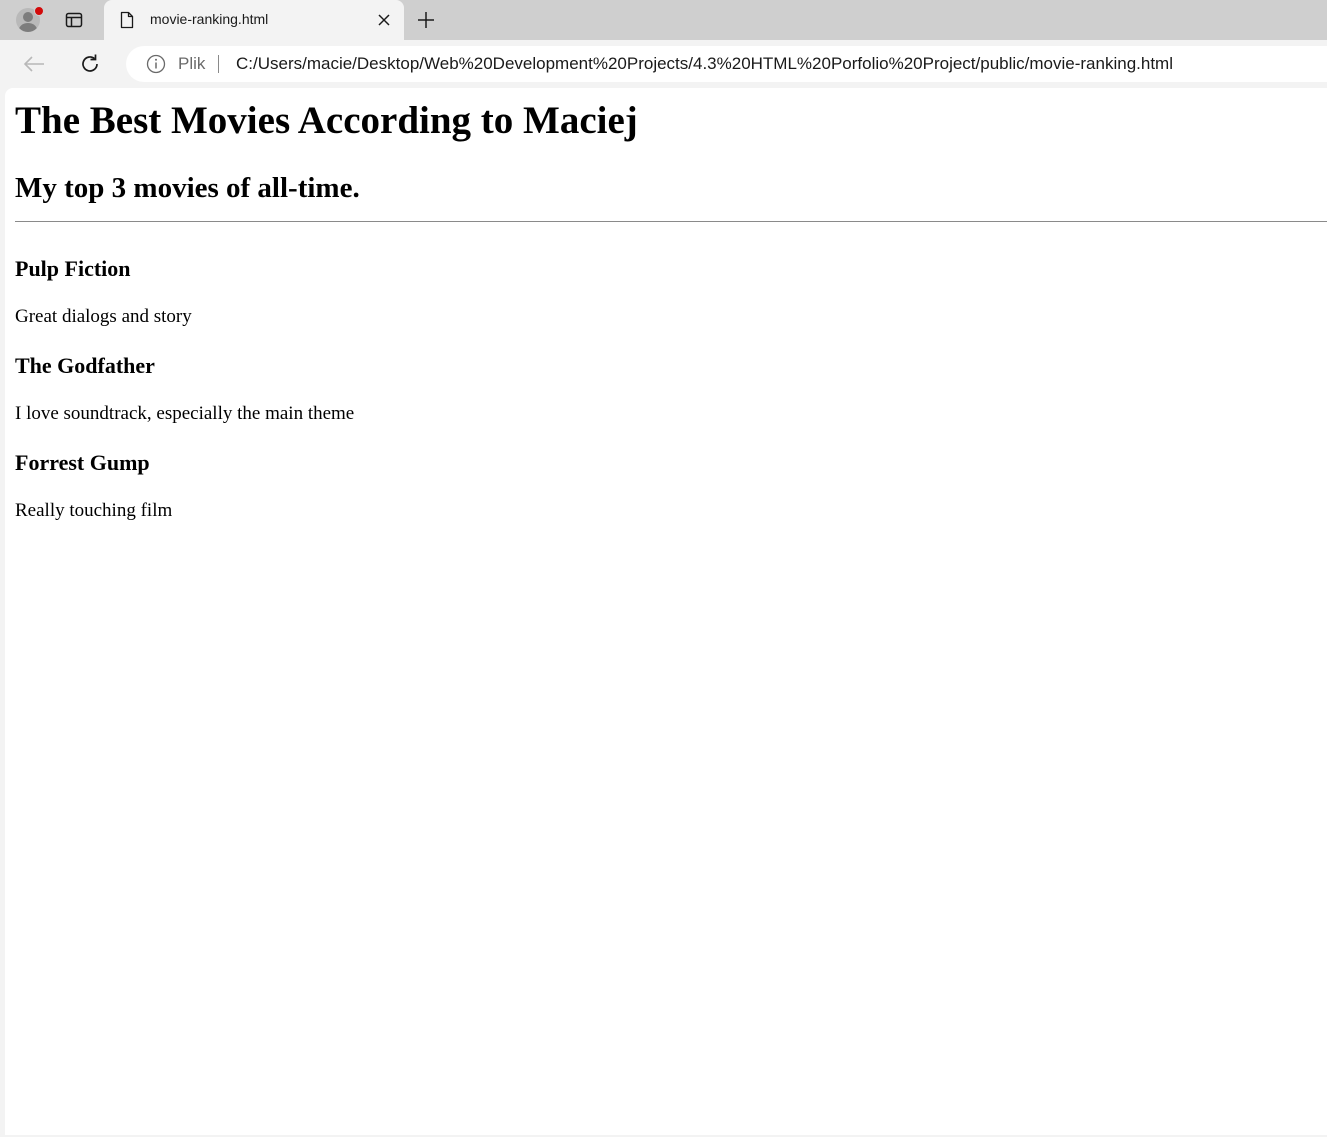 Image resolution: width=1327 pixels, height=1137 pixels. What do you see at coordinates (187, 188) in the screenshot?
I see `page-subtitle: My top 3 movies of all-time.` at bounding box center [187, 188].